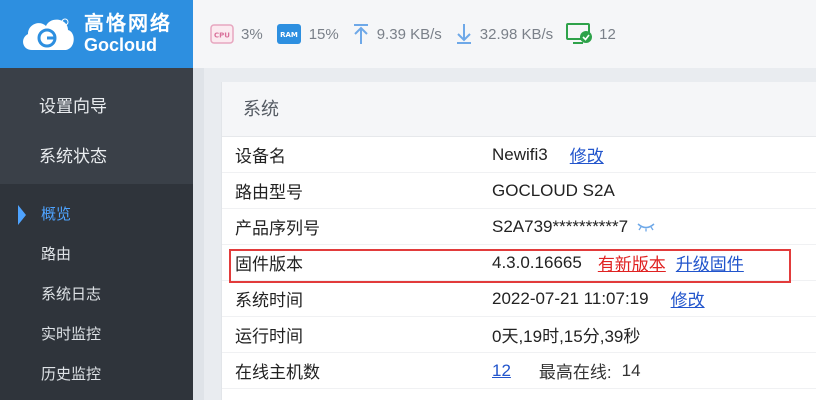  I want to click on online-hosts-link: 12, so click(501, 371).